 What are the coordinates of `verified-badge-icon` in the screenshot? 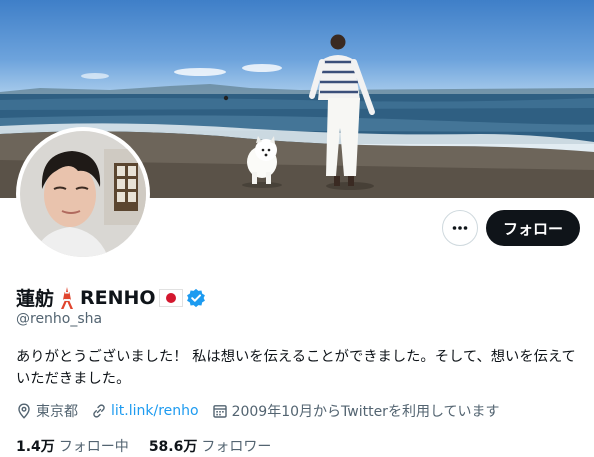 It's located at (196, 298).